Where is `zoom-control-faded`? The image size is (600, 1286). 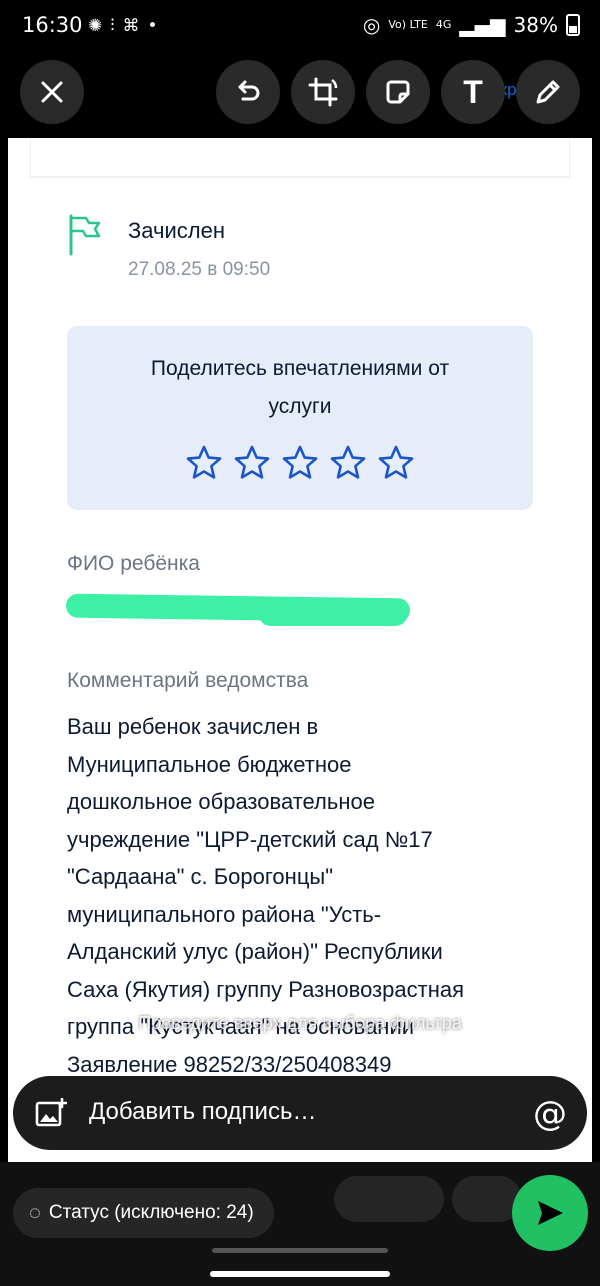 zoom-control-faded is located at coordinates (389, 1199).